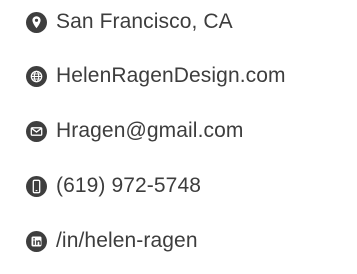 The width and height of the screenshot is (357, 274). I want to click on envelope-icon, so click(36, 131).